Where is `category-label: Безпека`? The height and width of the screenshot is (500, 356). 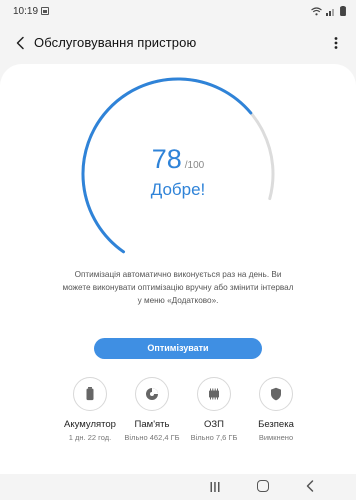
category-label: Безпека is located at coordinates (276, 424).